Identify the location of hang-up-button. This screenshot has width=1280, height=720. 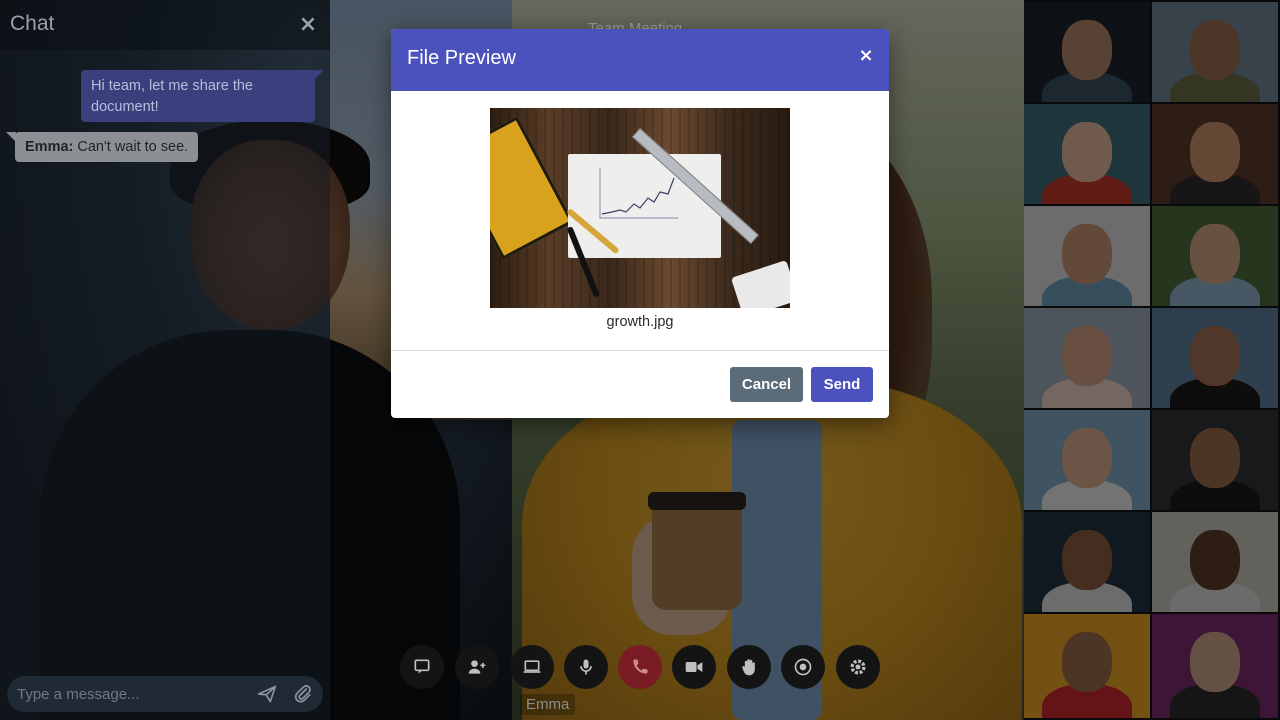
(640, 667).